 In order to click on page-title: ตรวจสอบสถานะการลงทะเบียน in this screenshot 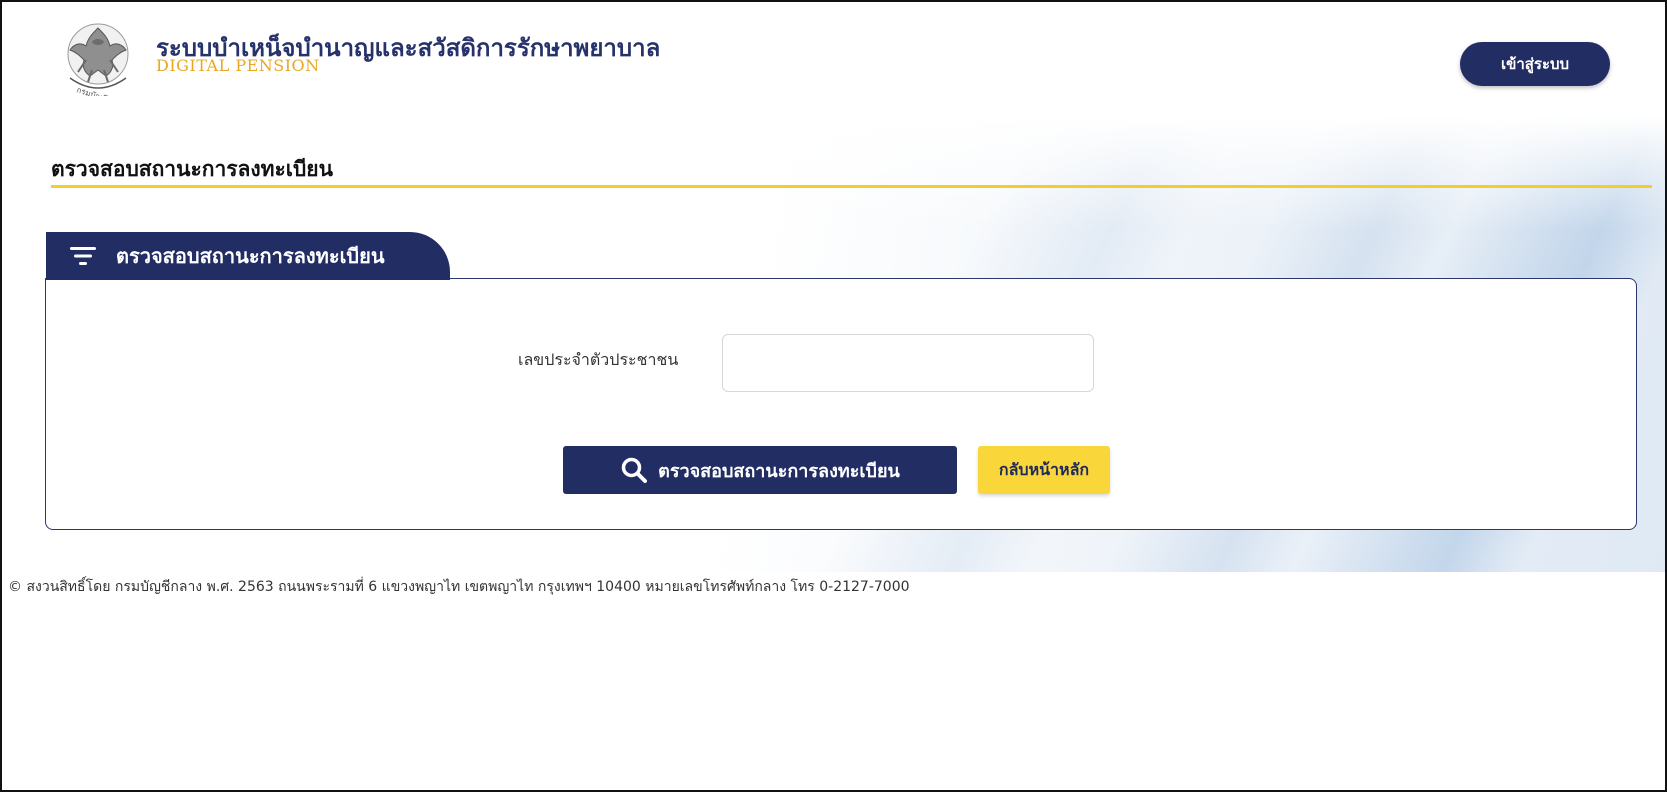, I will do `click(192, 169)`.